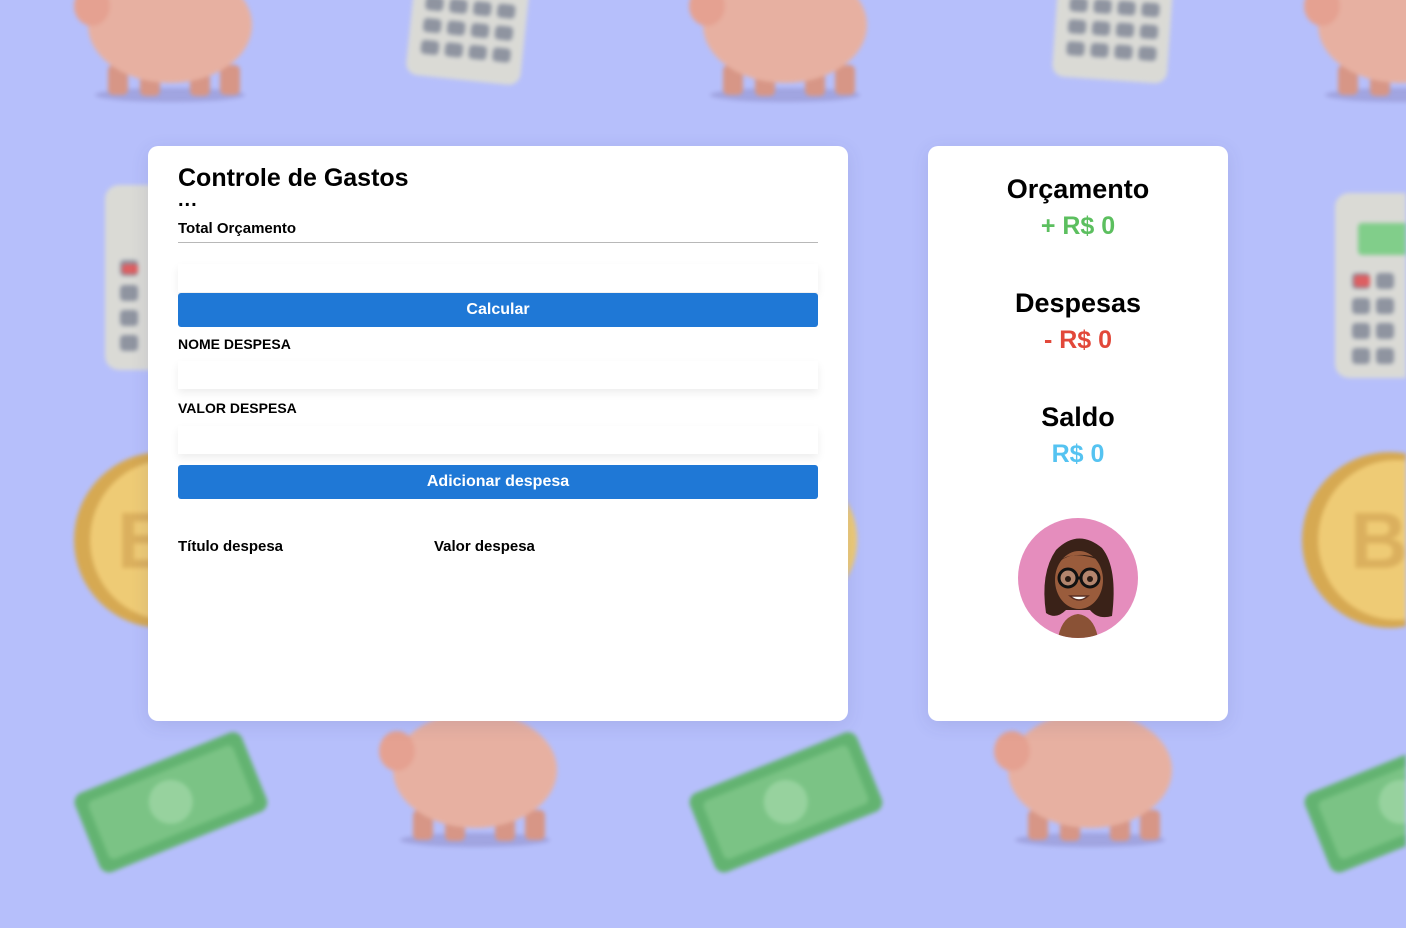  What do you see at coordinates (237, 408) in the screenshot?
I see `expense-value-label: VALOR DESPESA` at bounding box center [237, 408].